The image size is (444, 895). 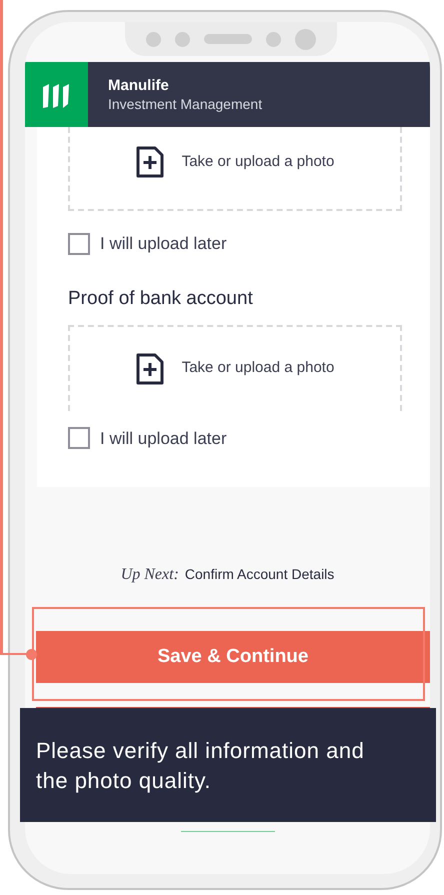 I want to click on section-title: Proof of bank account, so click(x=161, y=298).